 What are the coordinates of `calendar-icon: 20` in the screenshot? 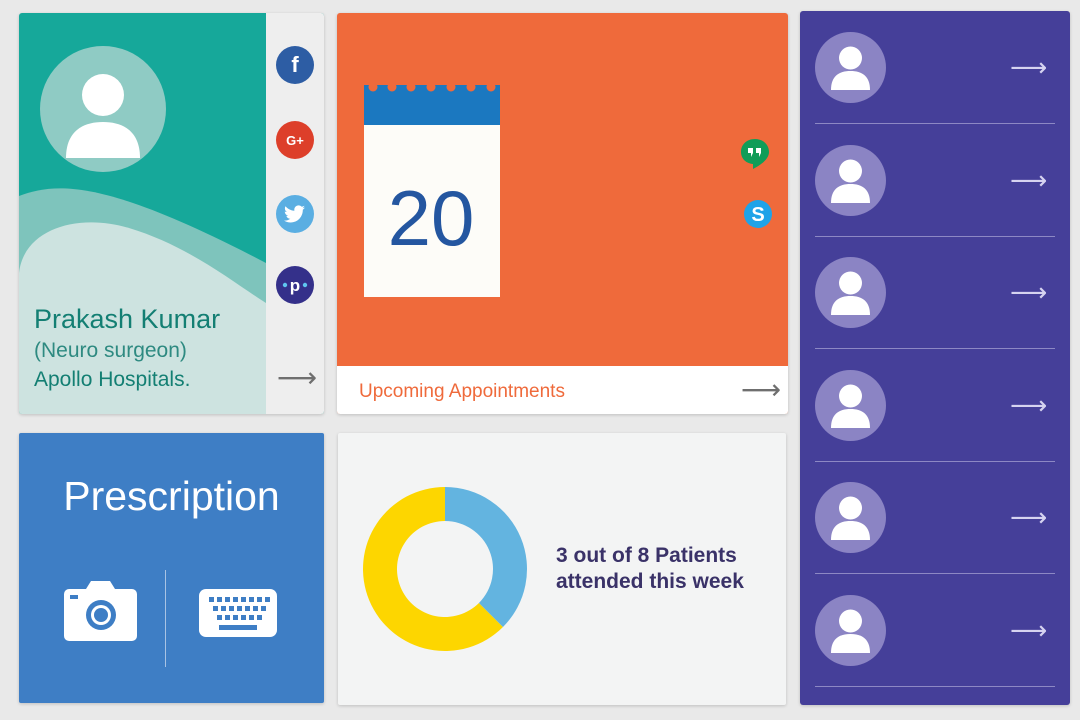 It's located at (432, 191).